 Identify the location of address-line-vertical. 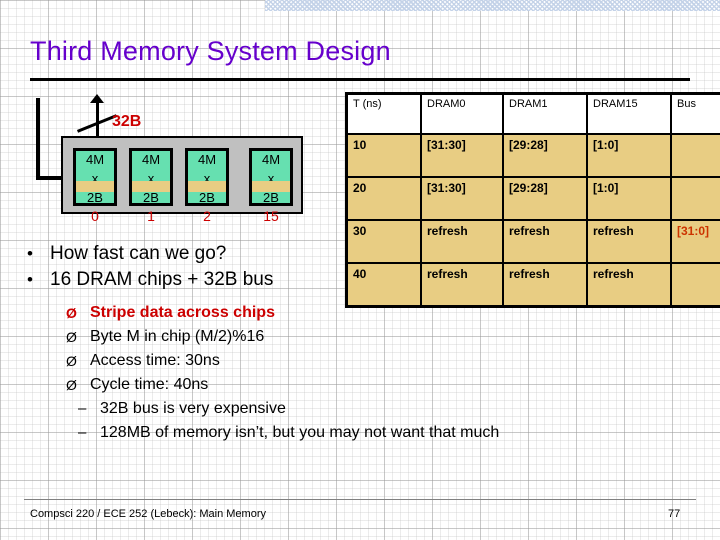
(38, 139).